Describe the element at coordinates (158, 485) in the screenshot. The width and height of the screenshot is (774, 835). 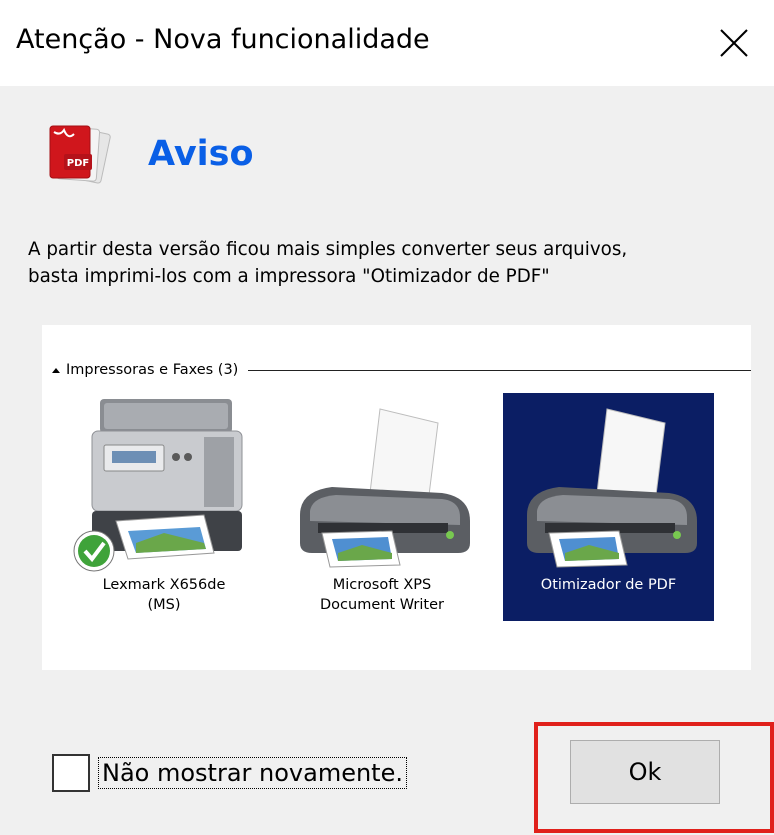
I see `multifunction-printer-icon` at that location.